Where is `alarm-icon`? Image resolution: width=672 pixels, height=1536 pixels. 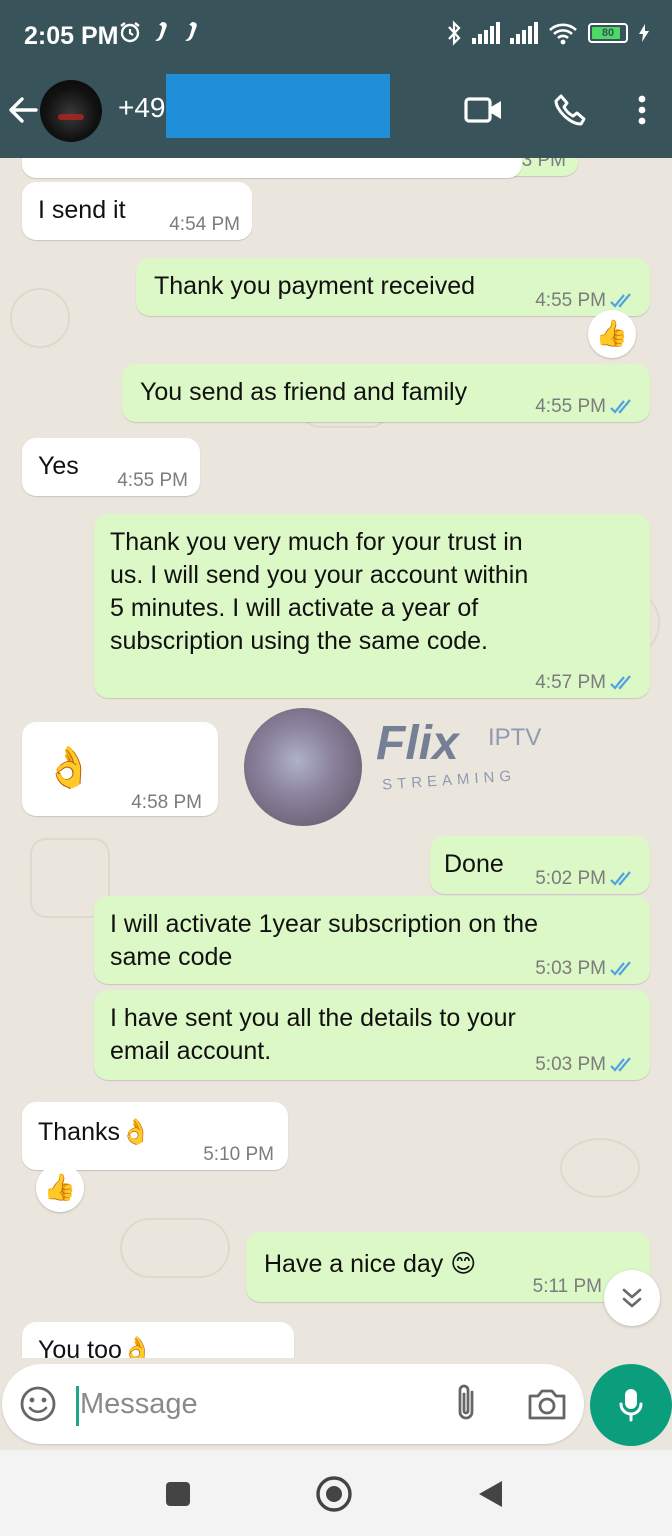 alarm-icon is located at coordinates (130, 32).